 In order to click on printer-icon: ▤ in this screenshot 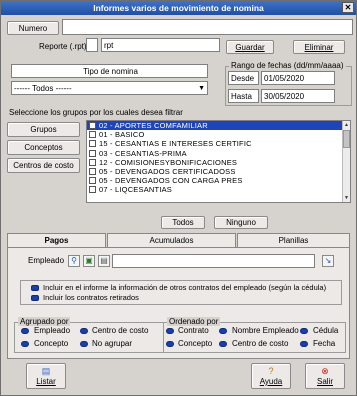, I will do `click(46, 371)`.